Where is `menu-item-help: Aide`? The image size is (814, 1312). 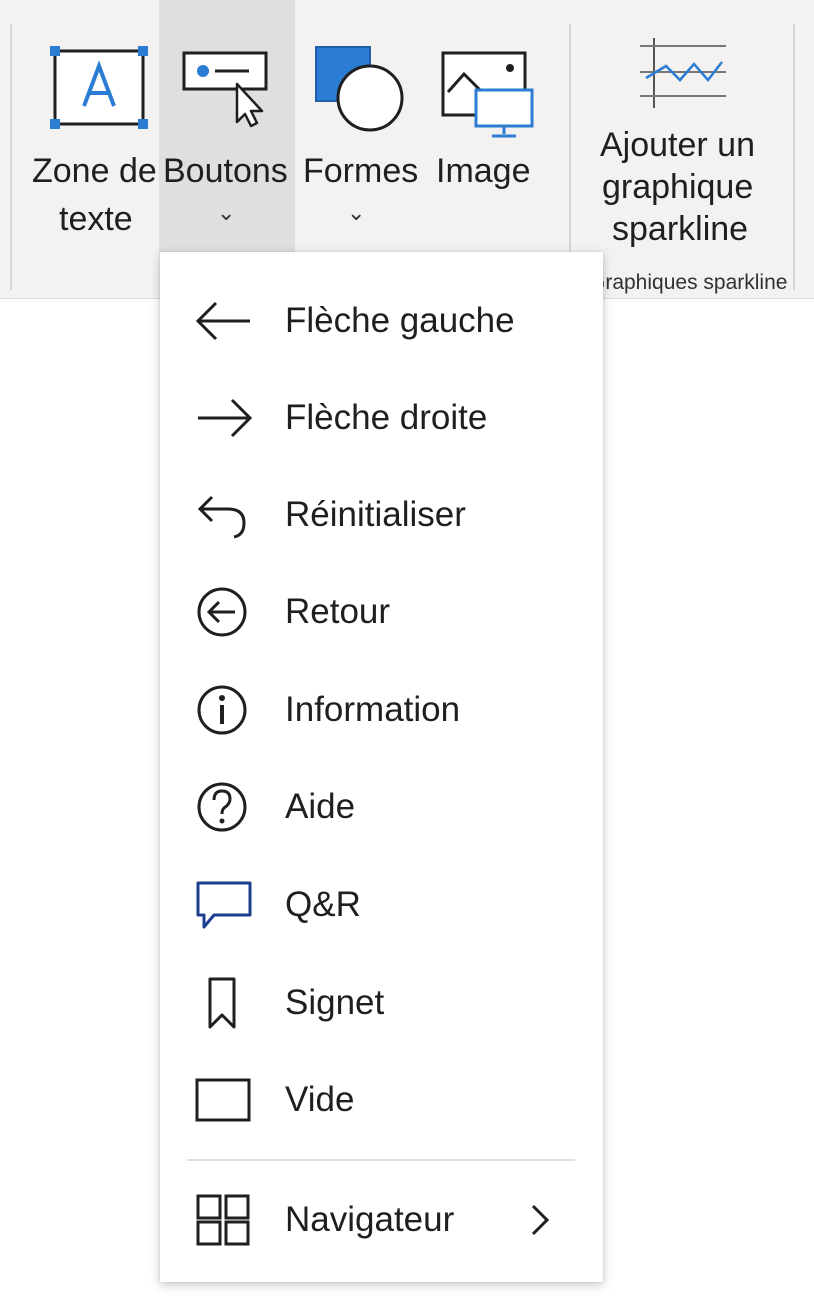 menu-item-help: Aide is located at coordinates (381, 807).